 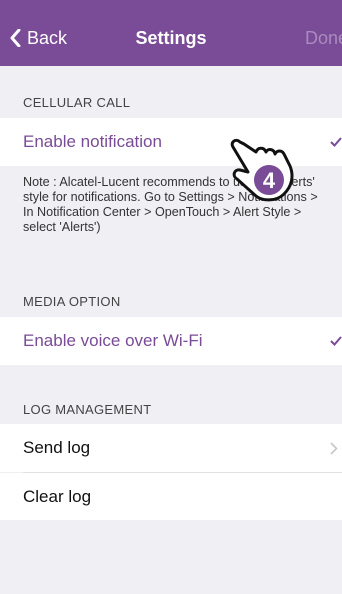 I want to click on done-button: Done, so click(x=323, y=38).